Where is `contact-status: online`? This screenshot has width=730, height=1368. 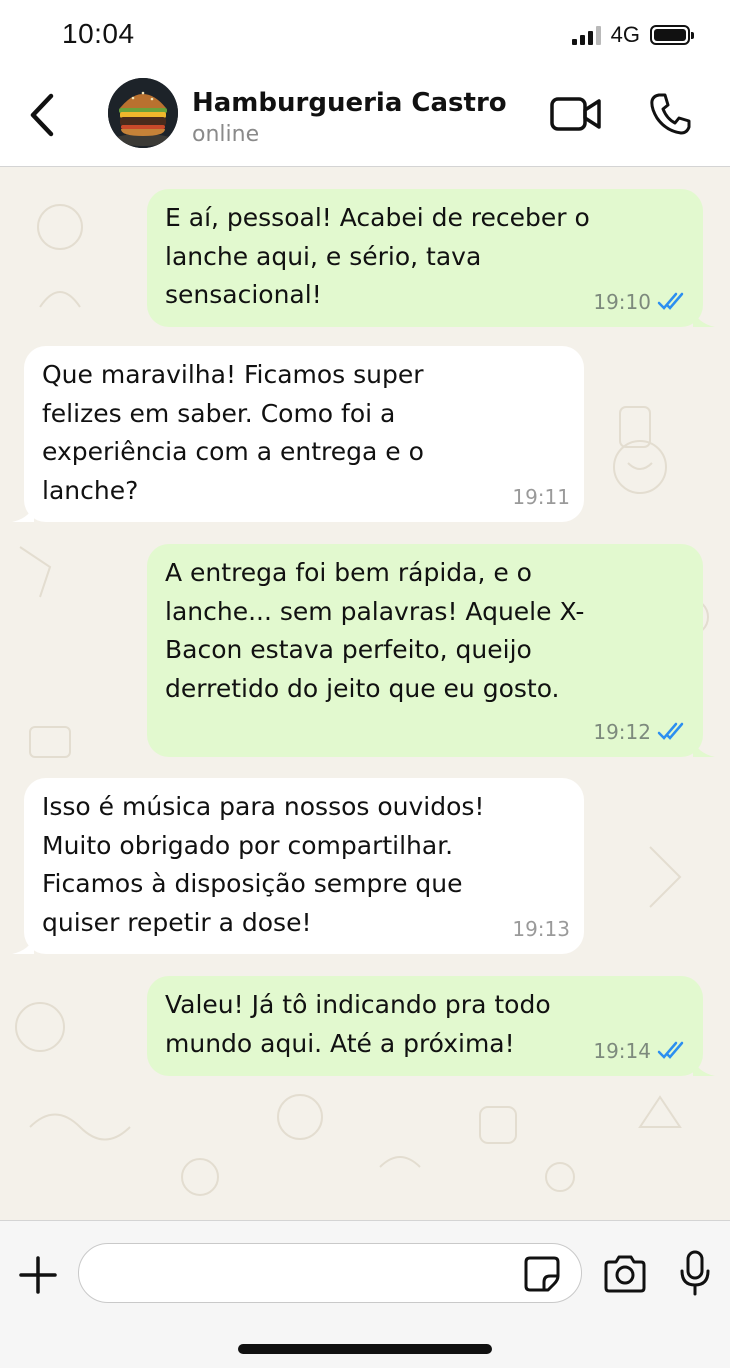 contact-status: online is located at coordinates (226, 134).